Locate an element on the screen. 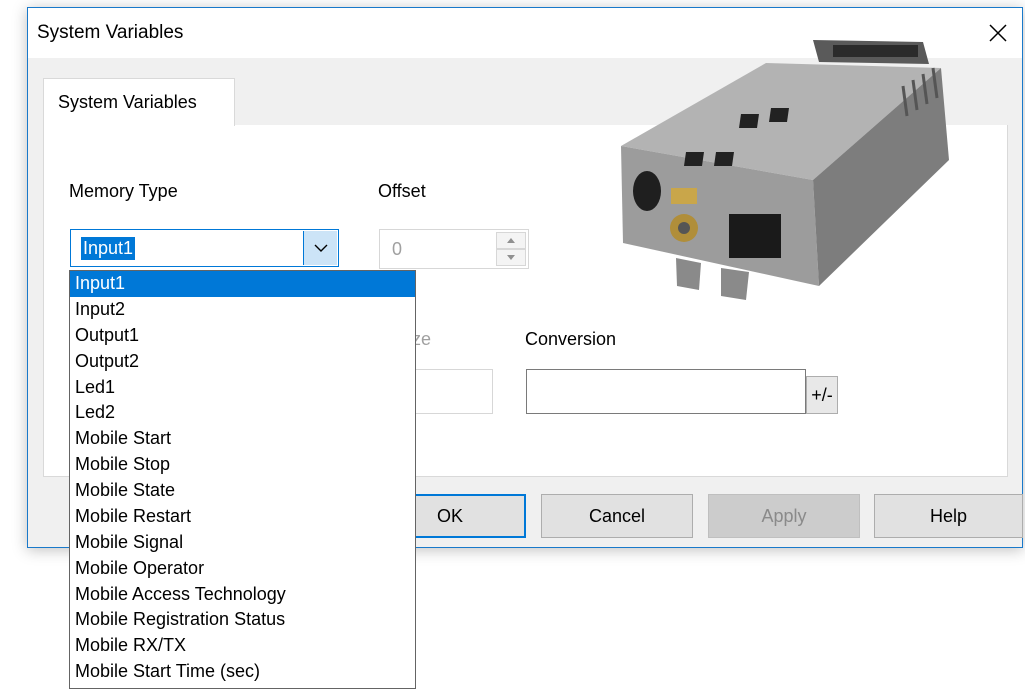 The image size is (1025, 690). dropdown-option: Mobile Access Technology is located at coordinates (242, 595).